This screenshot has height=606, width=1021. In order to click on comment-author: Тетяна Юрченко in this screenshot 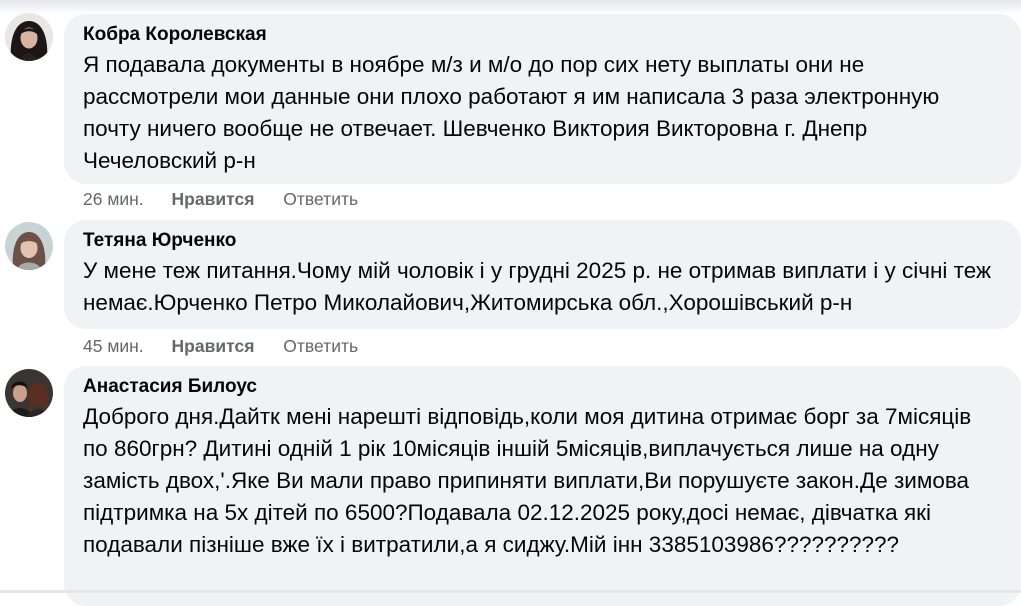, I will do `click(542, 241)`.